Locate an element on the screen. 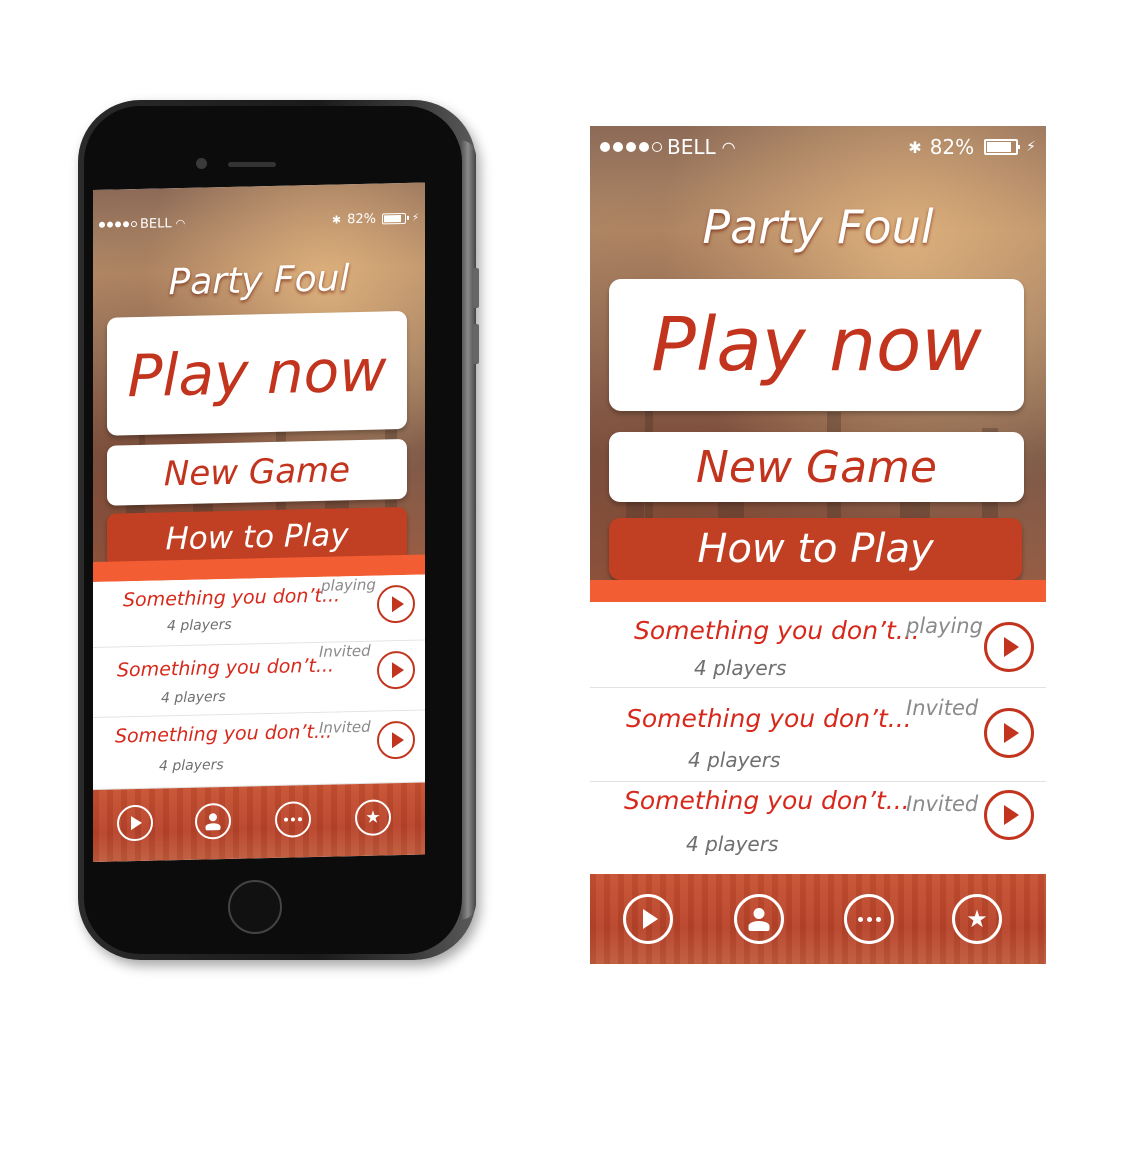 This screenshot has height=1171, width=1140. phone-camera is located at coordinates (201, 163).